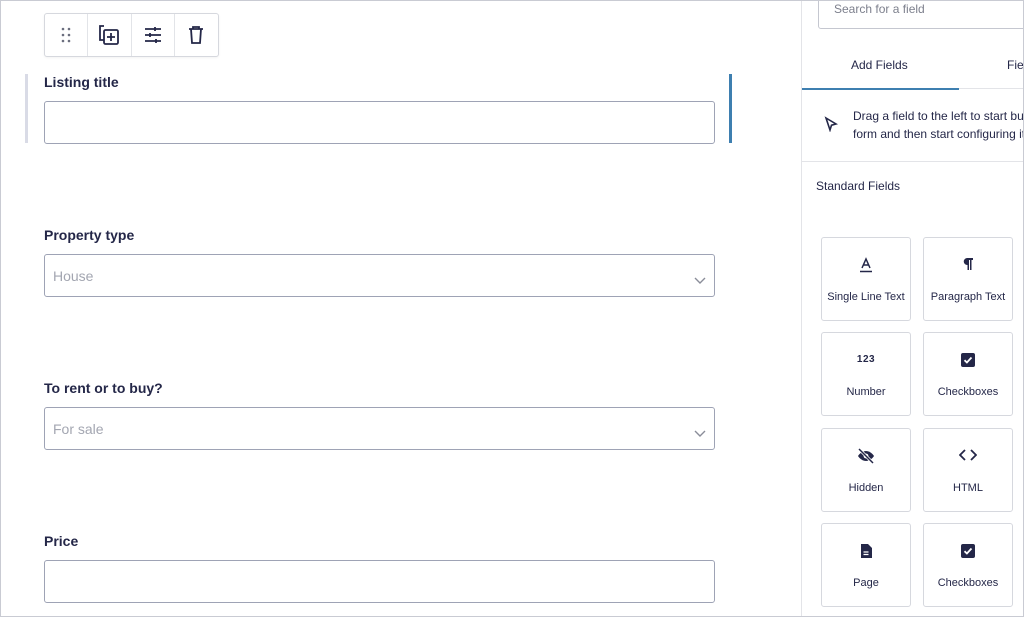 The image size is (1024, 617). What do you see at coordinates (866, 374) in the screenshot?
I see `number-tile: 123 Number` at bounding box center [866, 374].